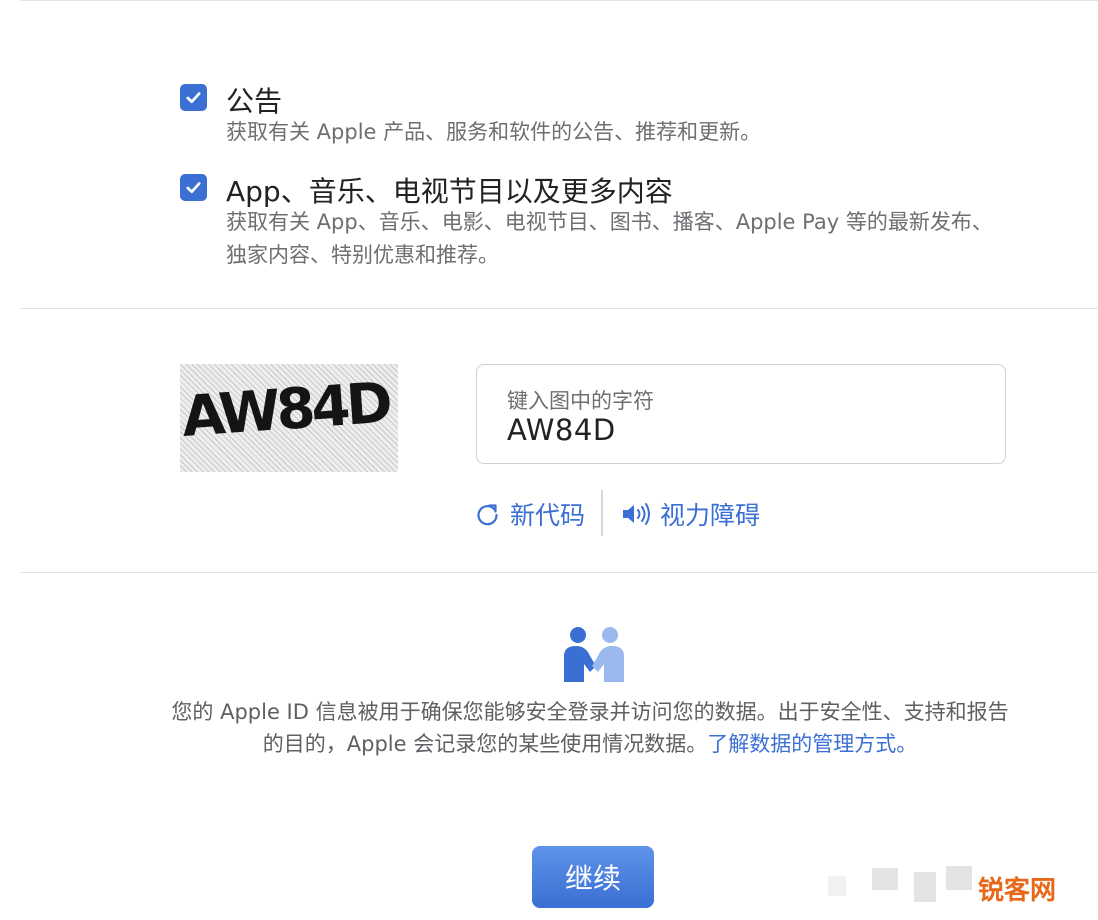  Describe the element at coordinates (710, 515) in the screenshot. I see `vision-impaired-label: 视力障碍` at that location.